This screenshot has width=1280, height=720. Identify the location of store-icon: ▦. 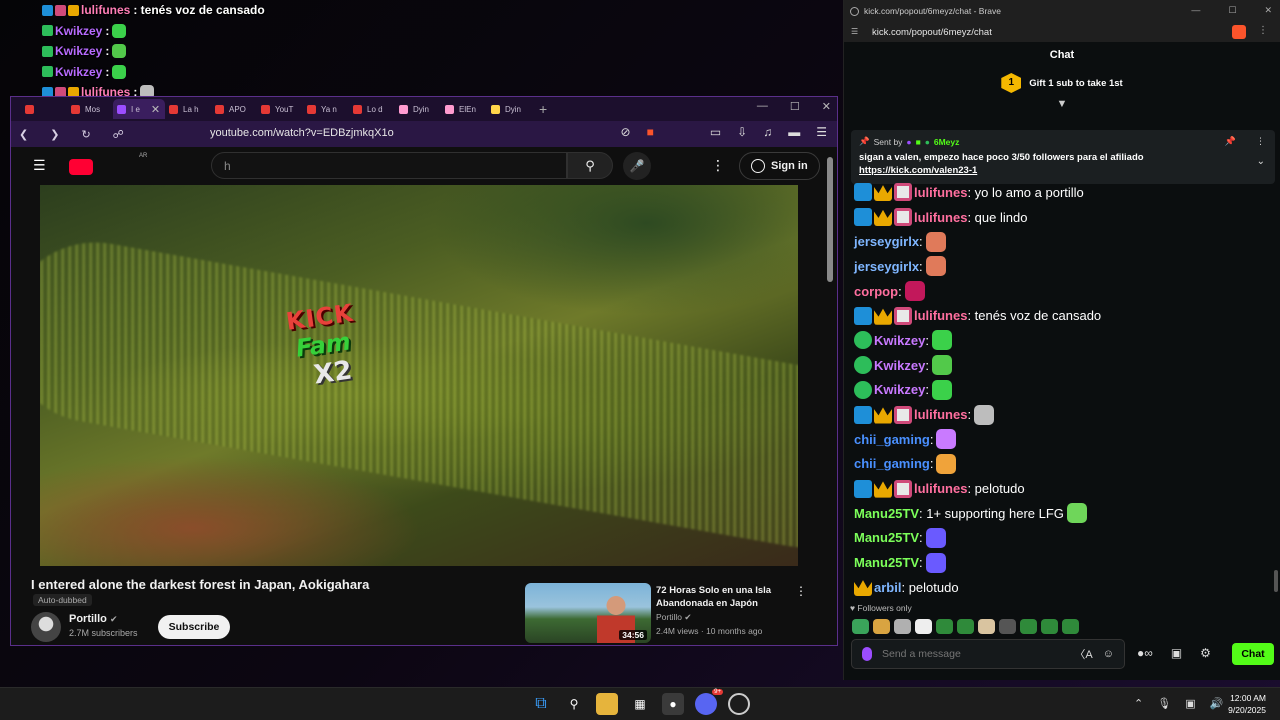
(640, 704).